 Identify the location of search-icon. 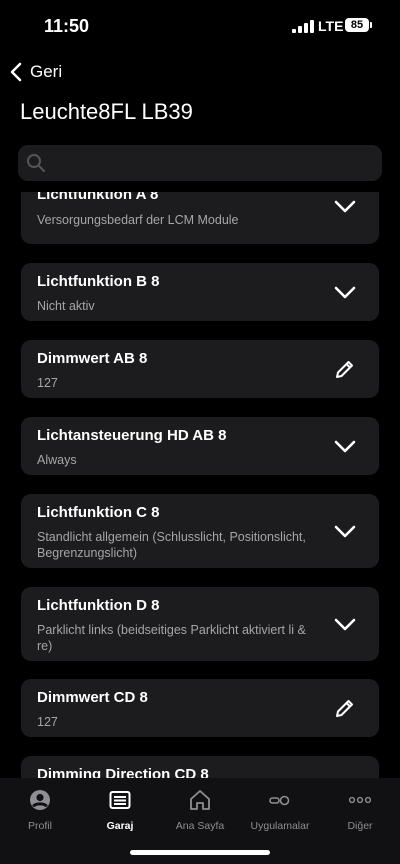
(36, 163).